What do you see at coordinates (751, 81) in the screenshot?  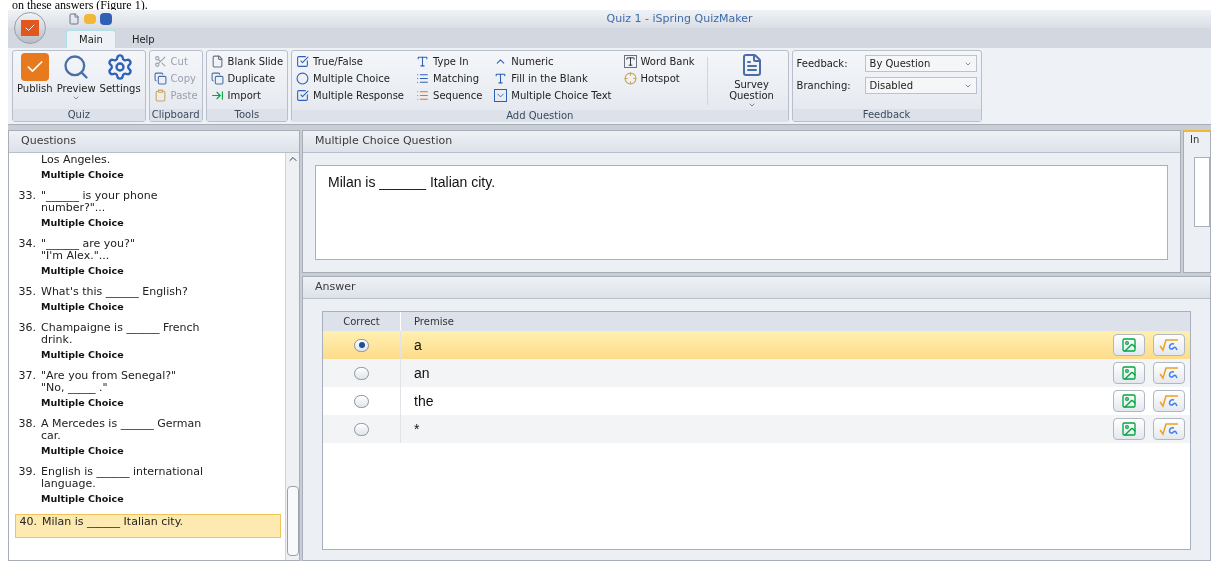 I see `ribbon-large-button: Survey Question` at bounding box center [751, 81].